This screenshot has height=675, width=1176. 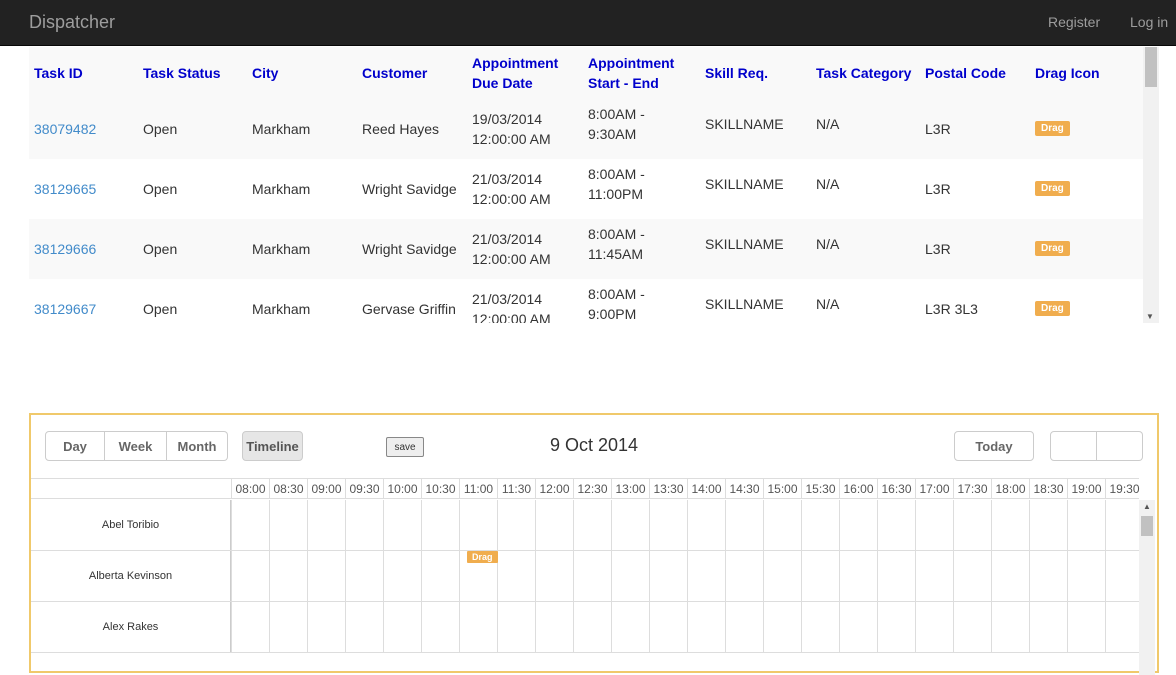 What do you see at coordinates (1147, 587) in the screenshot?
I see `scheduler-scrollbar: ▲` at bounding box center [1147, 587].